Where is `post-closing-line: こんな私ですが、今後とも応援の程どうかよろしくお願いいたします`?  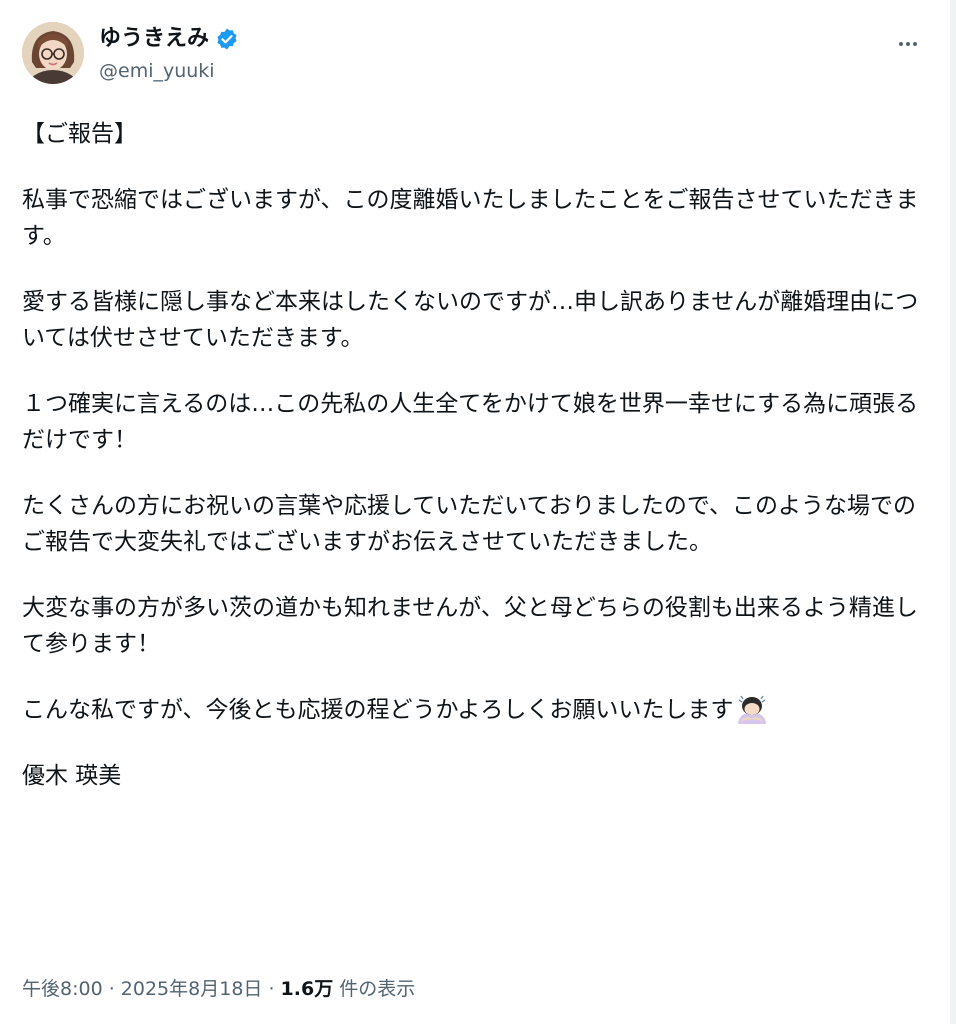 post-closing-line: こんな私ですが、今後とも応援の程どうかよろしくお願いいたします is located at coordinates (474, 710).